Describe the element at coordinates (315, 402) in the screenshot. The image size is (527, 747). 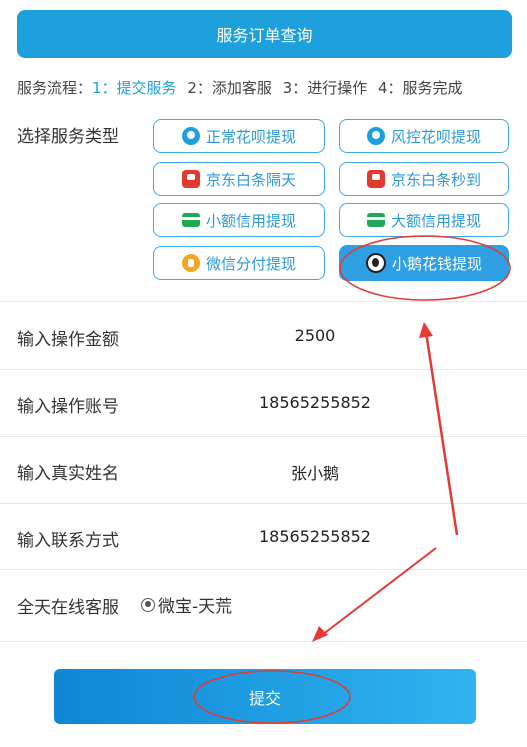
I see `account-input: 18565255852` at that location.